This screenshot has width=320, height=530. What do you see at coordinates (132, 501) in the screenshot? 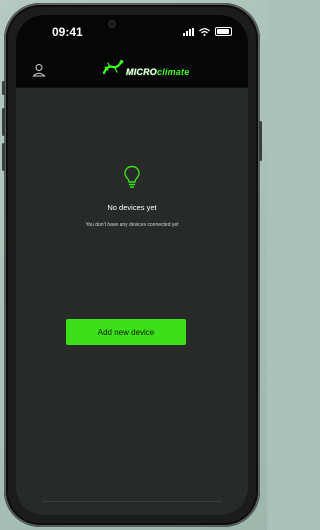
I see `home-indicator` at bounding box center [132, 501].